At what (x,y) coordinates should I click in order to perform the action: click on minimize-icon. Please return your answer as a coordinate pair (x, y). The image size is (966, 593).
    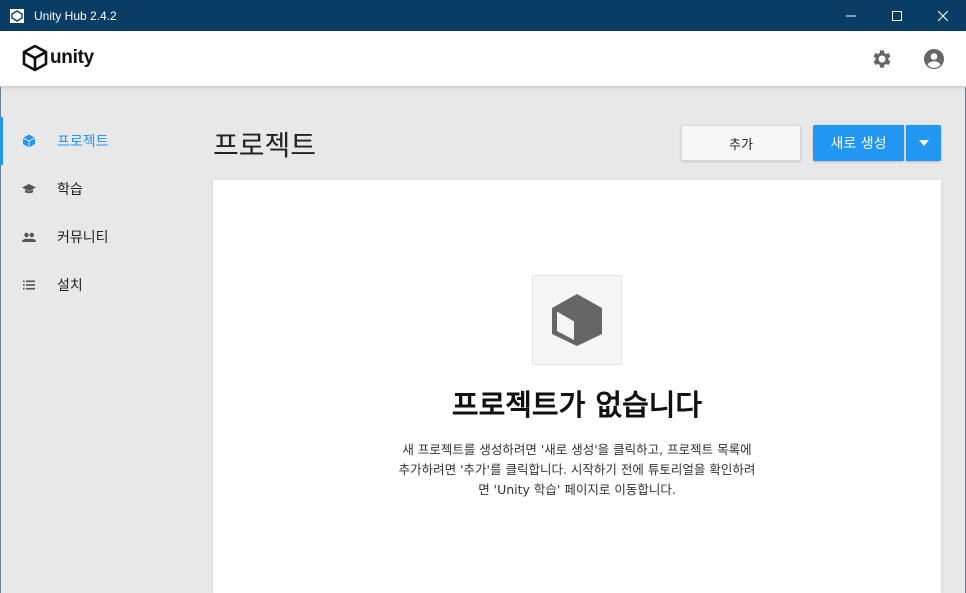
    Looking at the image, I should click on (851, 15).